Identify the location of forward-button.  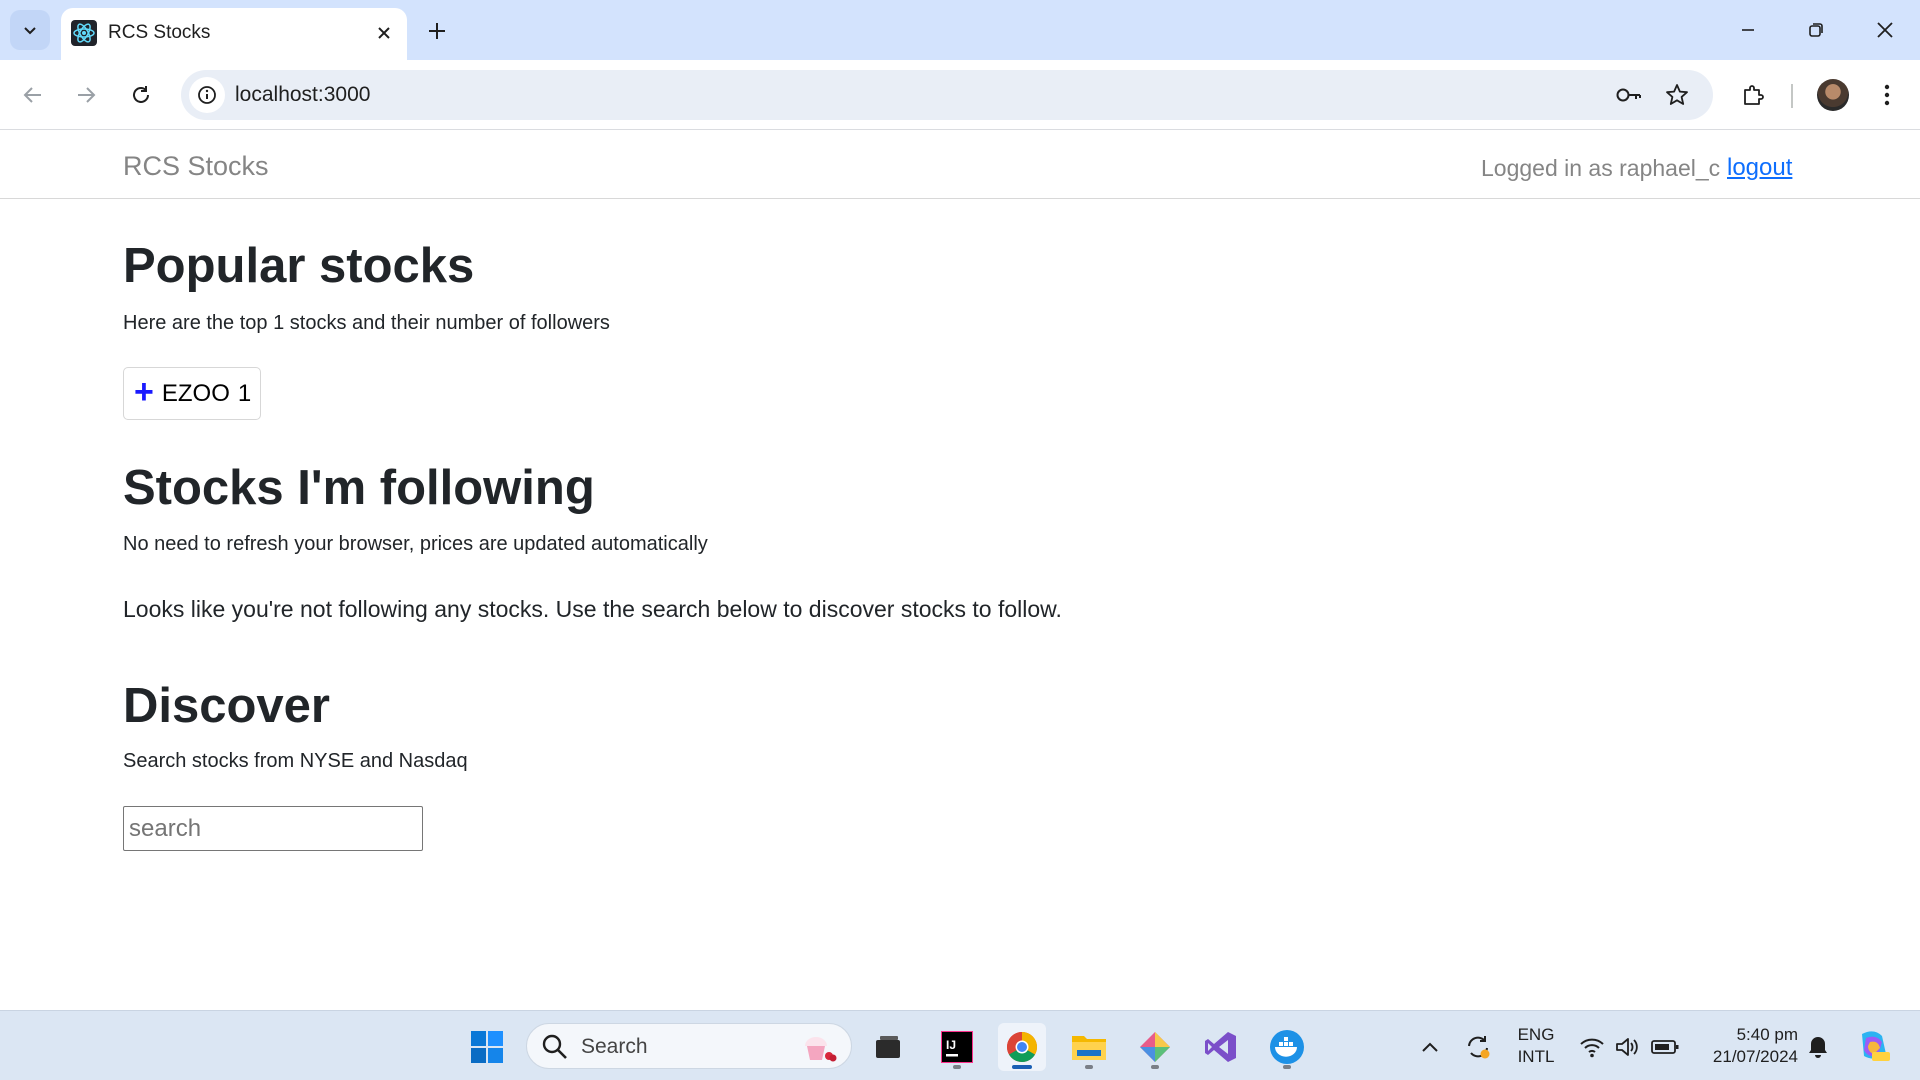
(86, 95).